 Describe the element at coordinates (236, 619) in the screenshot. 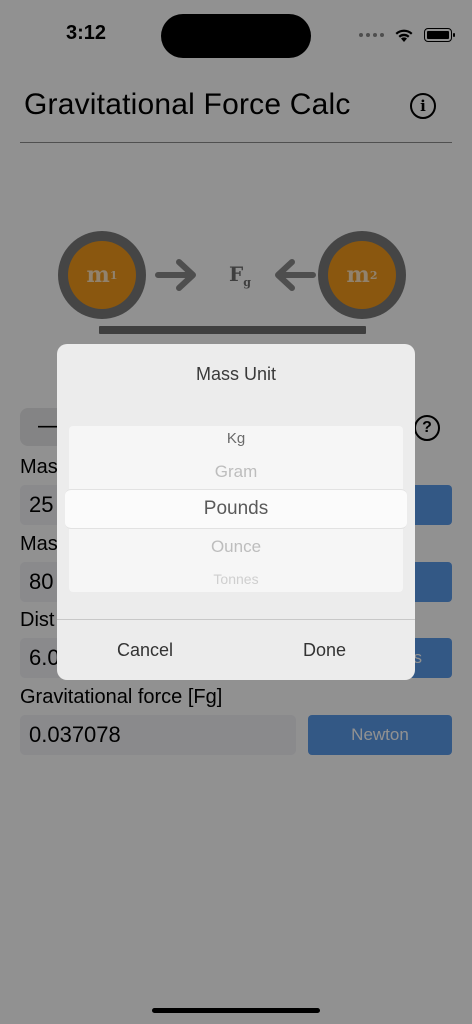

I see `dialog-divider` at that location.